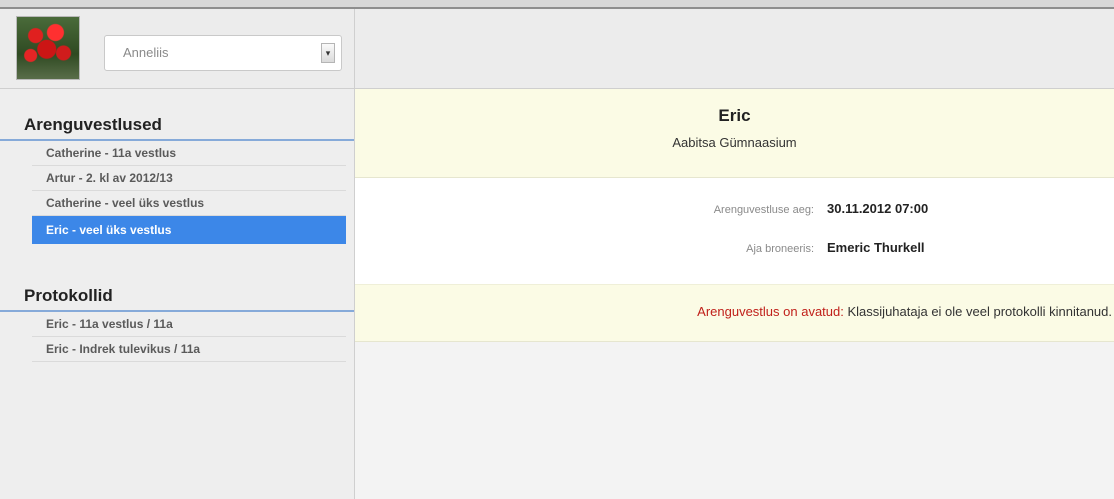  I want to click on detail-row-time: Arenguvestluse aeg: 30.11.2012 07:00, so click(734, 211).